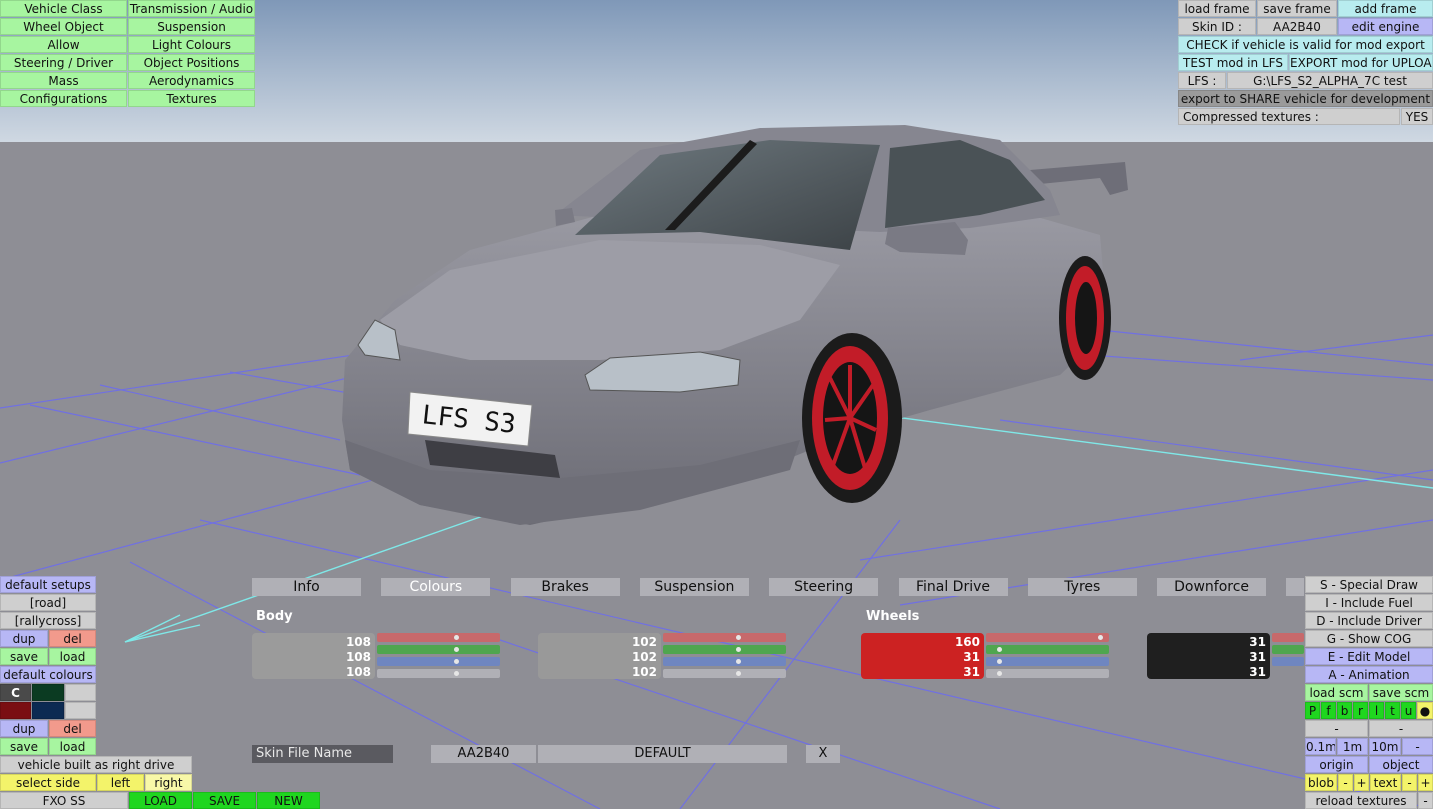 This screenshot has width=1433, height=809. Describe the element at coordinates (436, 587) in the screenshot. I see `tab-colours: Colours` at that location.